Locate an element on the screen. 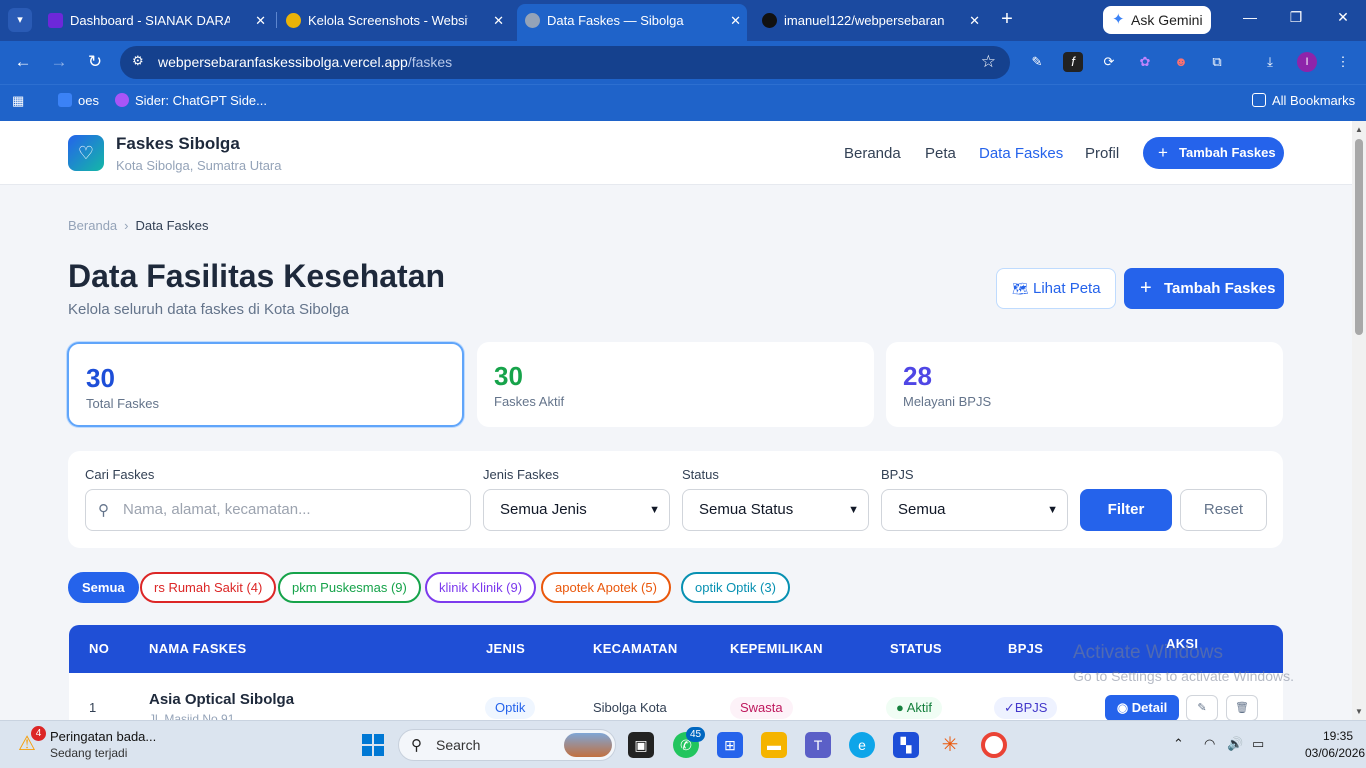  chrome-icon is located at coordinates (994, 745).